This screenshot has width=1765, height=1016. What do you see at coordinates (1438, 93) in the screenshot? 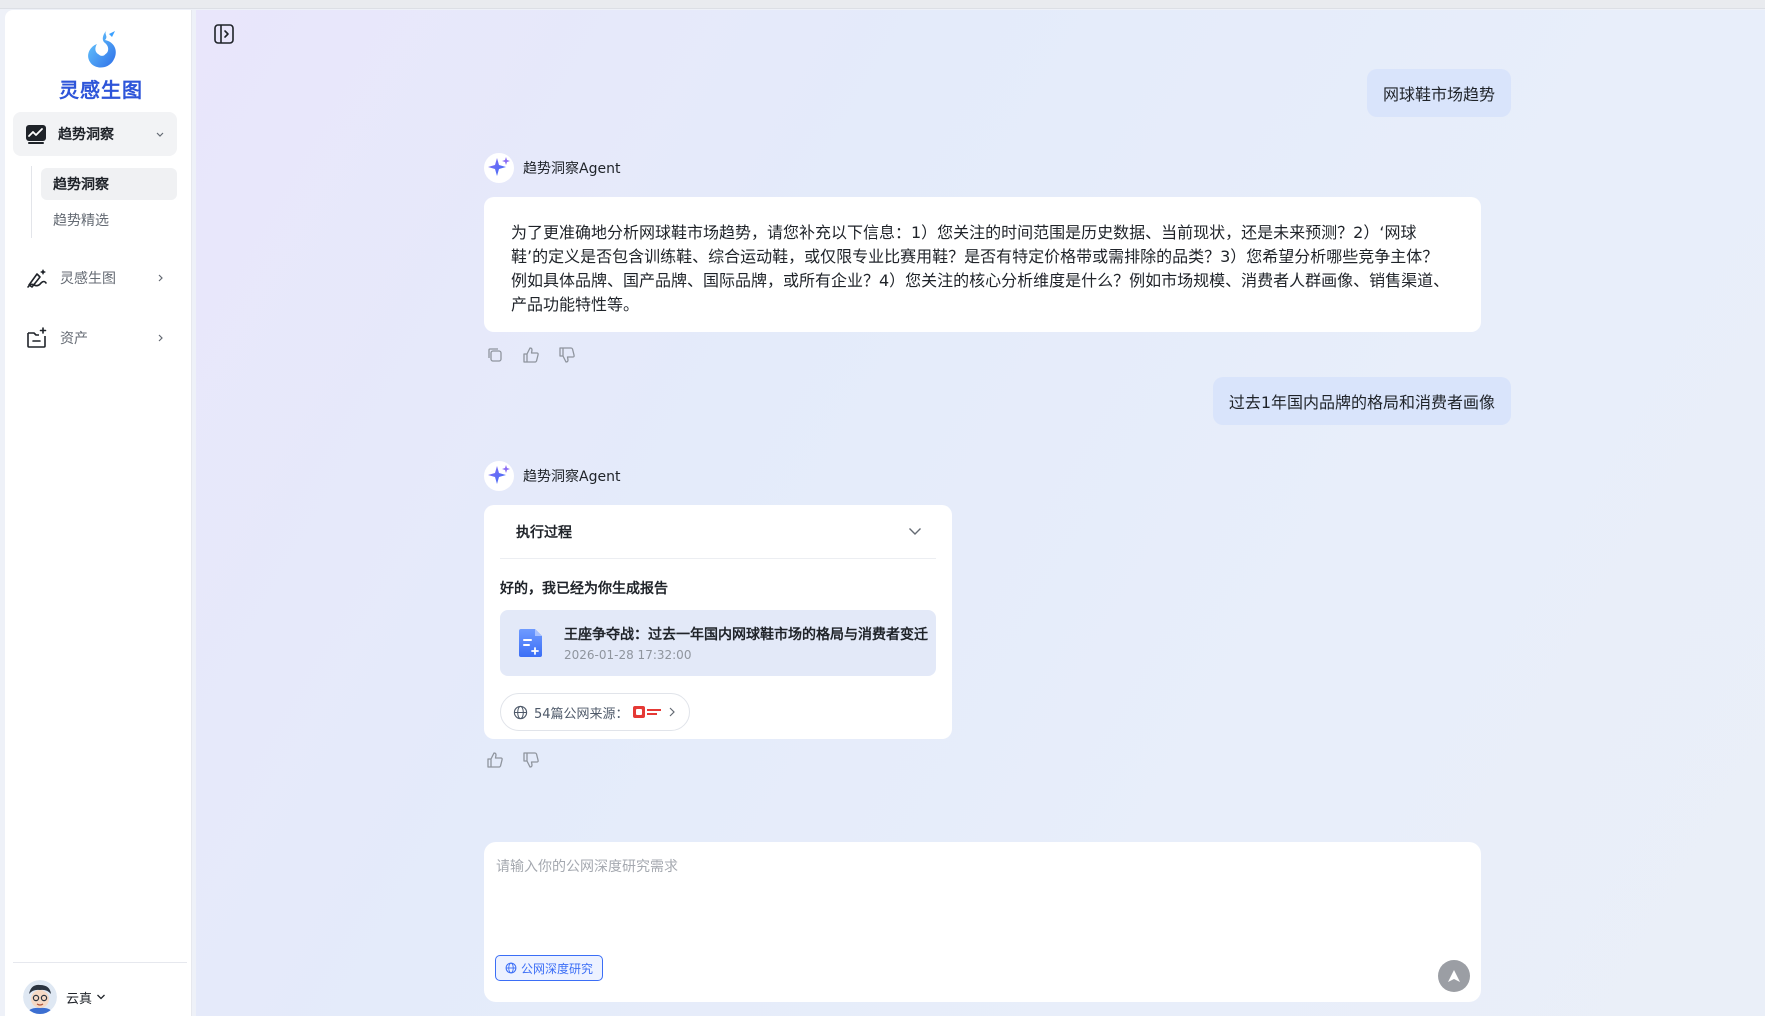
I see `user-message: 网球鞋市场趋势` at bounding box center [1438, 93].